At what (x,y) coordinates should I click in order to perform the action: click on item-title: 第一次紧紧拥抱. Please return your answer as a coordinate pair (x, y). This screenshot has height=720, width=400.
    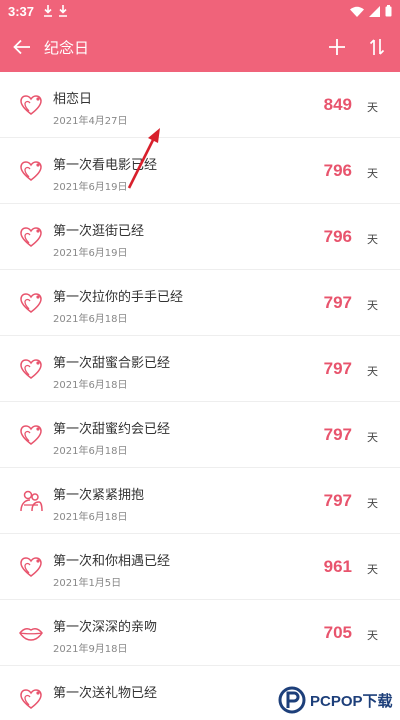
    Looking at the image, I should click on (99, 495).